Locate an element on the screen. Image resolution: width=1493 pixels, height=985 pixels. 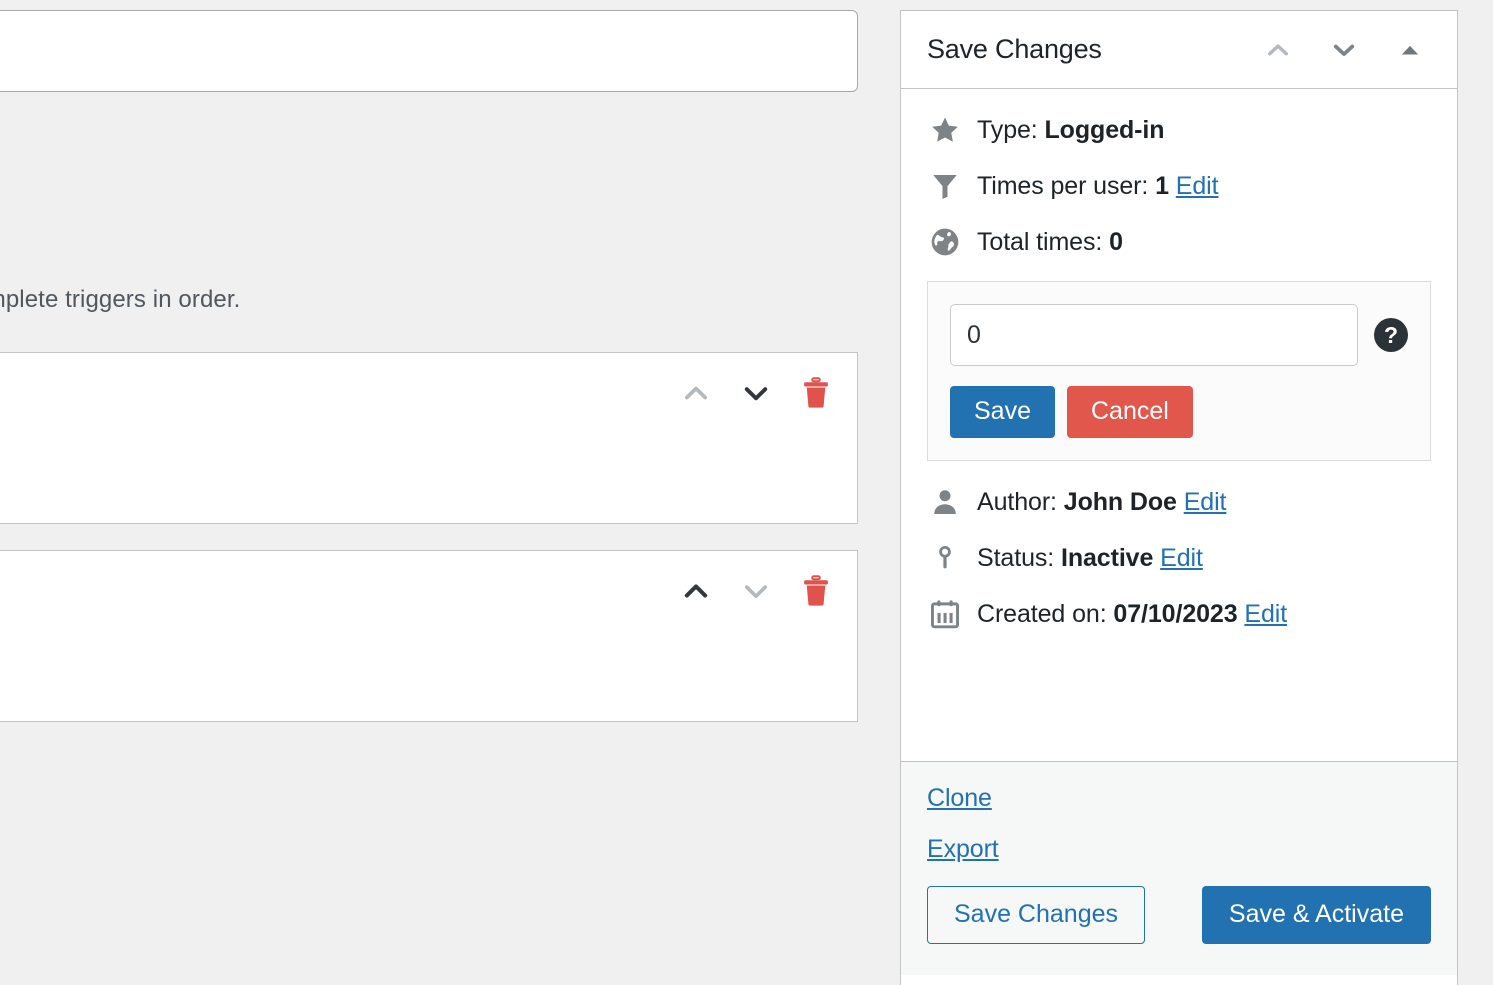
meta-row-times-per-user: Times per user: 1 Edit is located at coordinates (1179, 186).